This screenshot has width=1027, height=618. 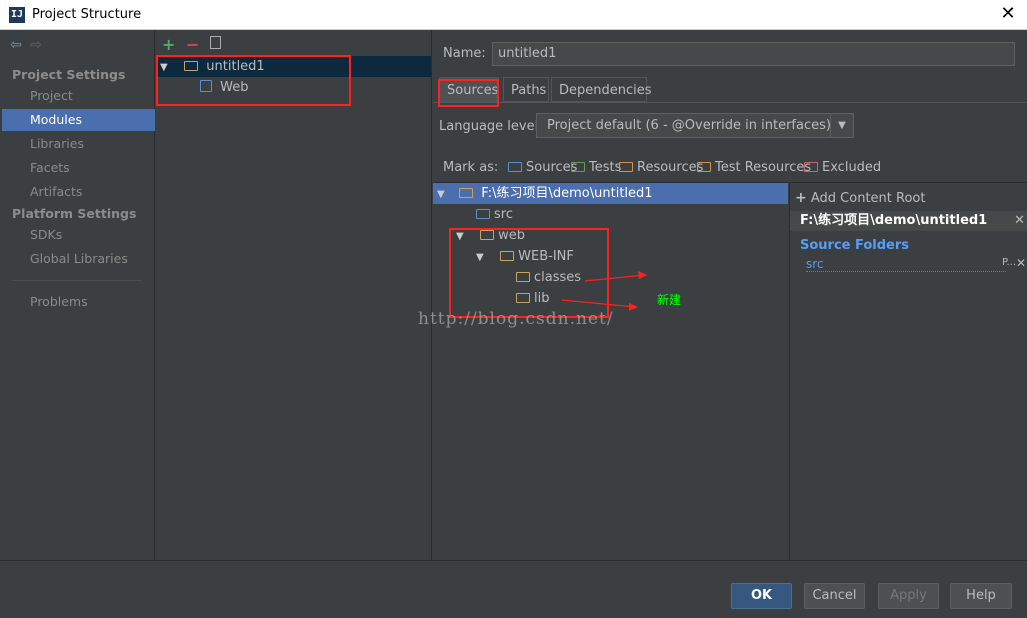 I want to click on back-arrow-icon: ⇦, so click(x=18, y=45).